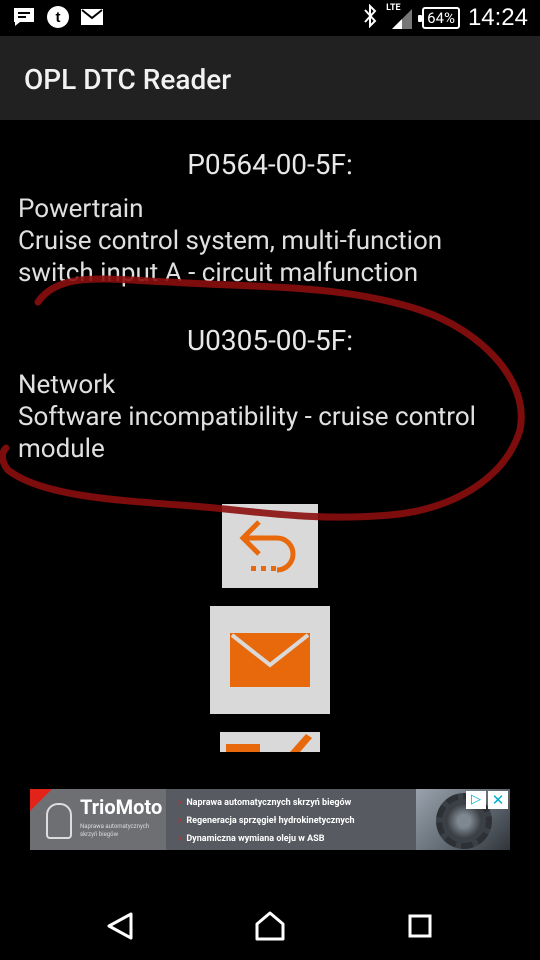 The height and width of the screenshot is (960, 540). What do you see at coordinates (270, 340) in the screenshot?
I see `dtc-code: U0305-00-5F:` at bounding box center [270, 340].